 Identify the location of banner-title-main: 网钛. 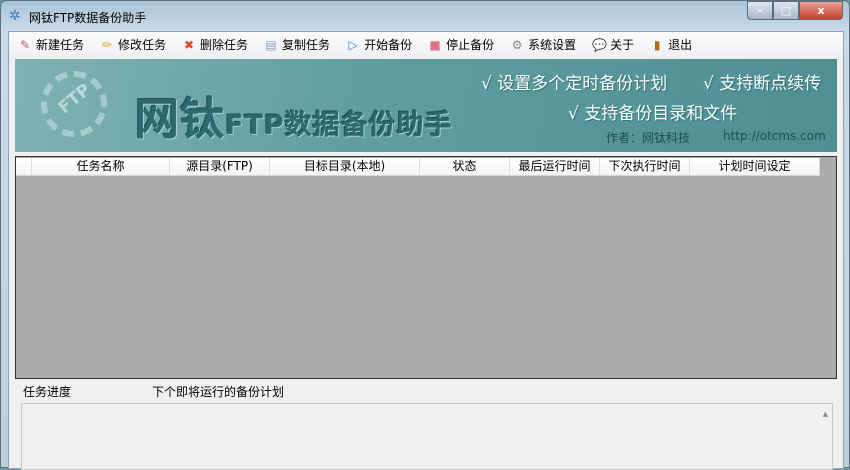
(180, 119).